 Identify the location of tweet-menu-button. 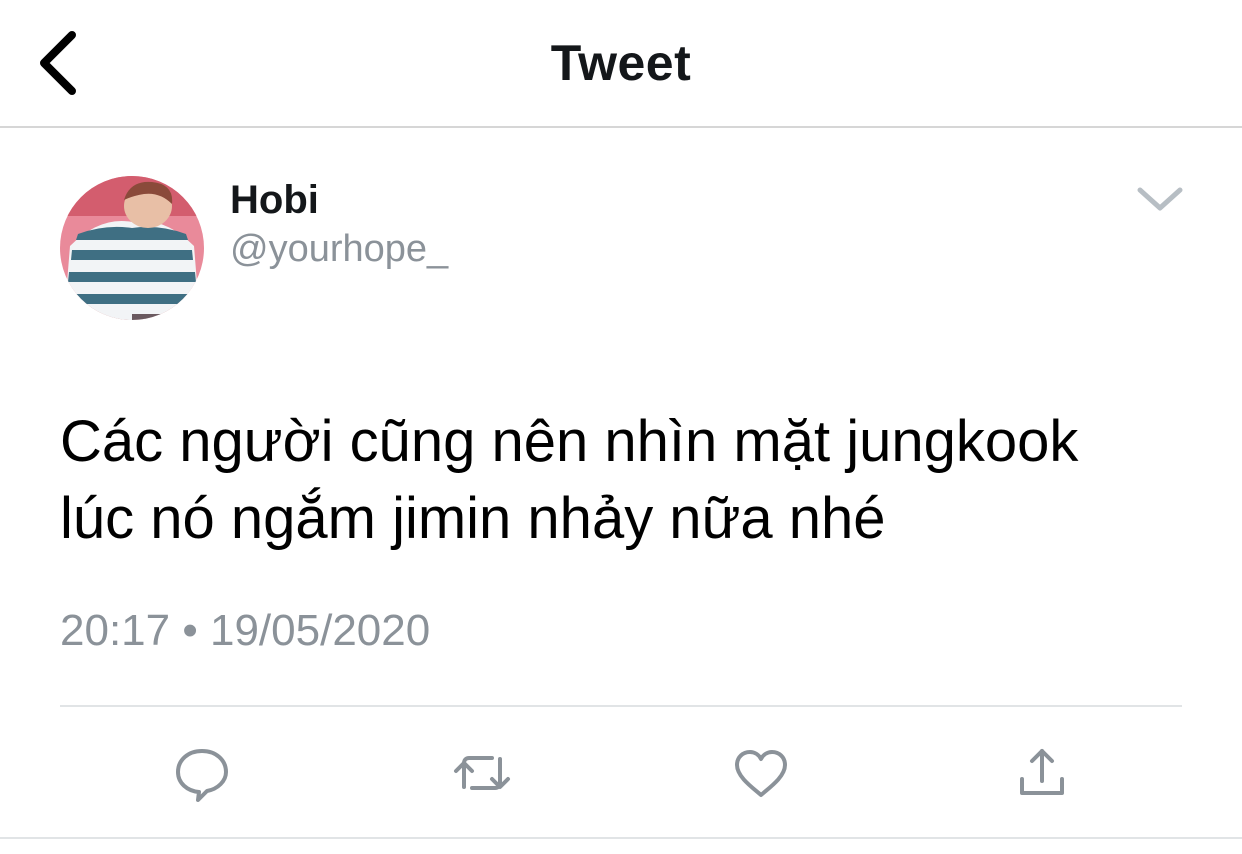
(1160, 200).